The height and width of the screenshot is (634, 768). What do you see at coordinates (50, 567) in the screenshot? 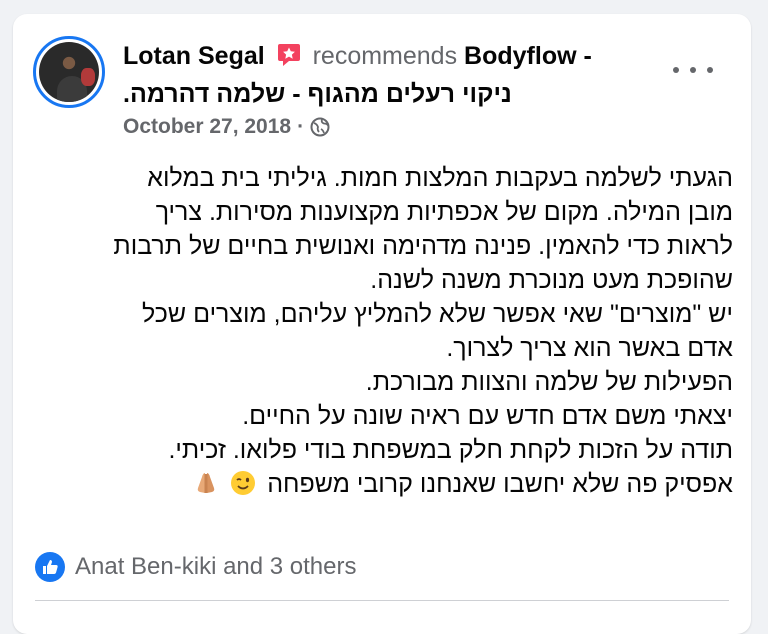
I see `like-icon` at bounding box center [50, 567].